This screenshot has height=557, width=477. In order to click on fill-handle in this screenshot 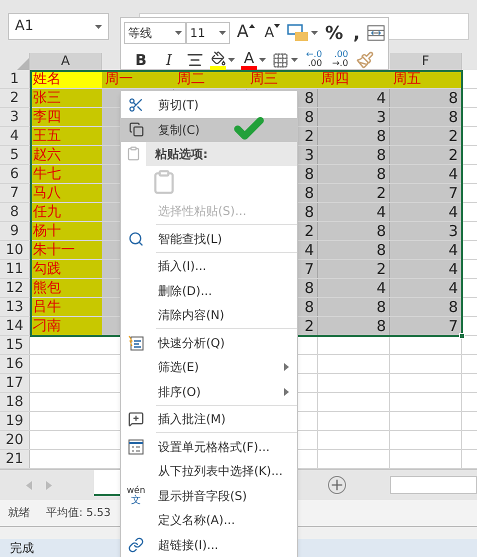, I will do `click(462, 336)`.